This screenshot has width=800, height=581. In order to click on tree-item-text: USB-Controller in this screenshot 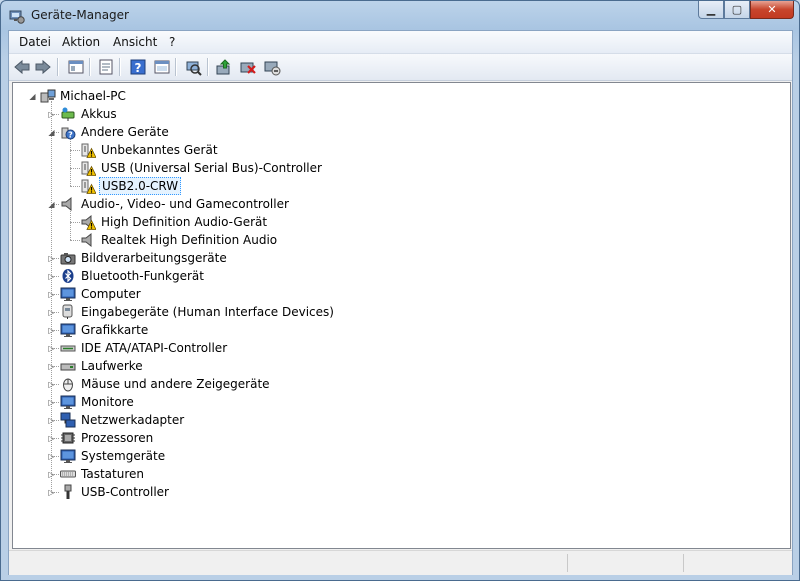, I will do `click(125, 492)`.